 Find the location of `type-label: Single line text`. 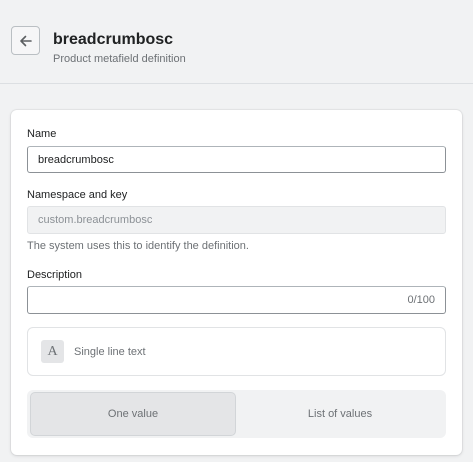

type-label: Single line text is located at coordinates (110, 351).